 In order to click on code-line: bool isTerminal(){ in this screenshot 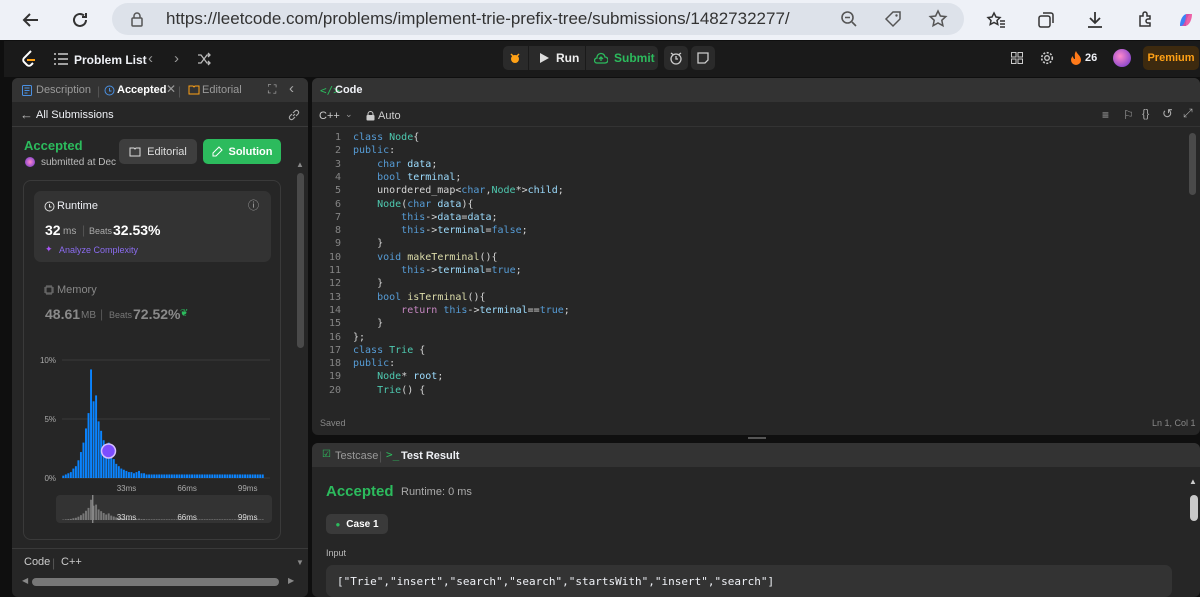, I will do `click(419, 297)`.